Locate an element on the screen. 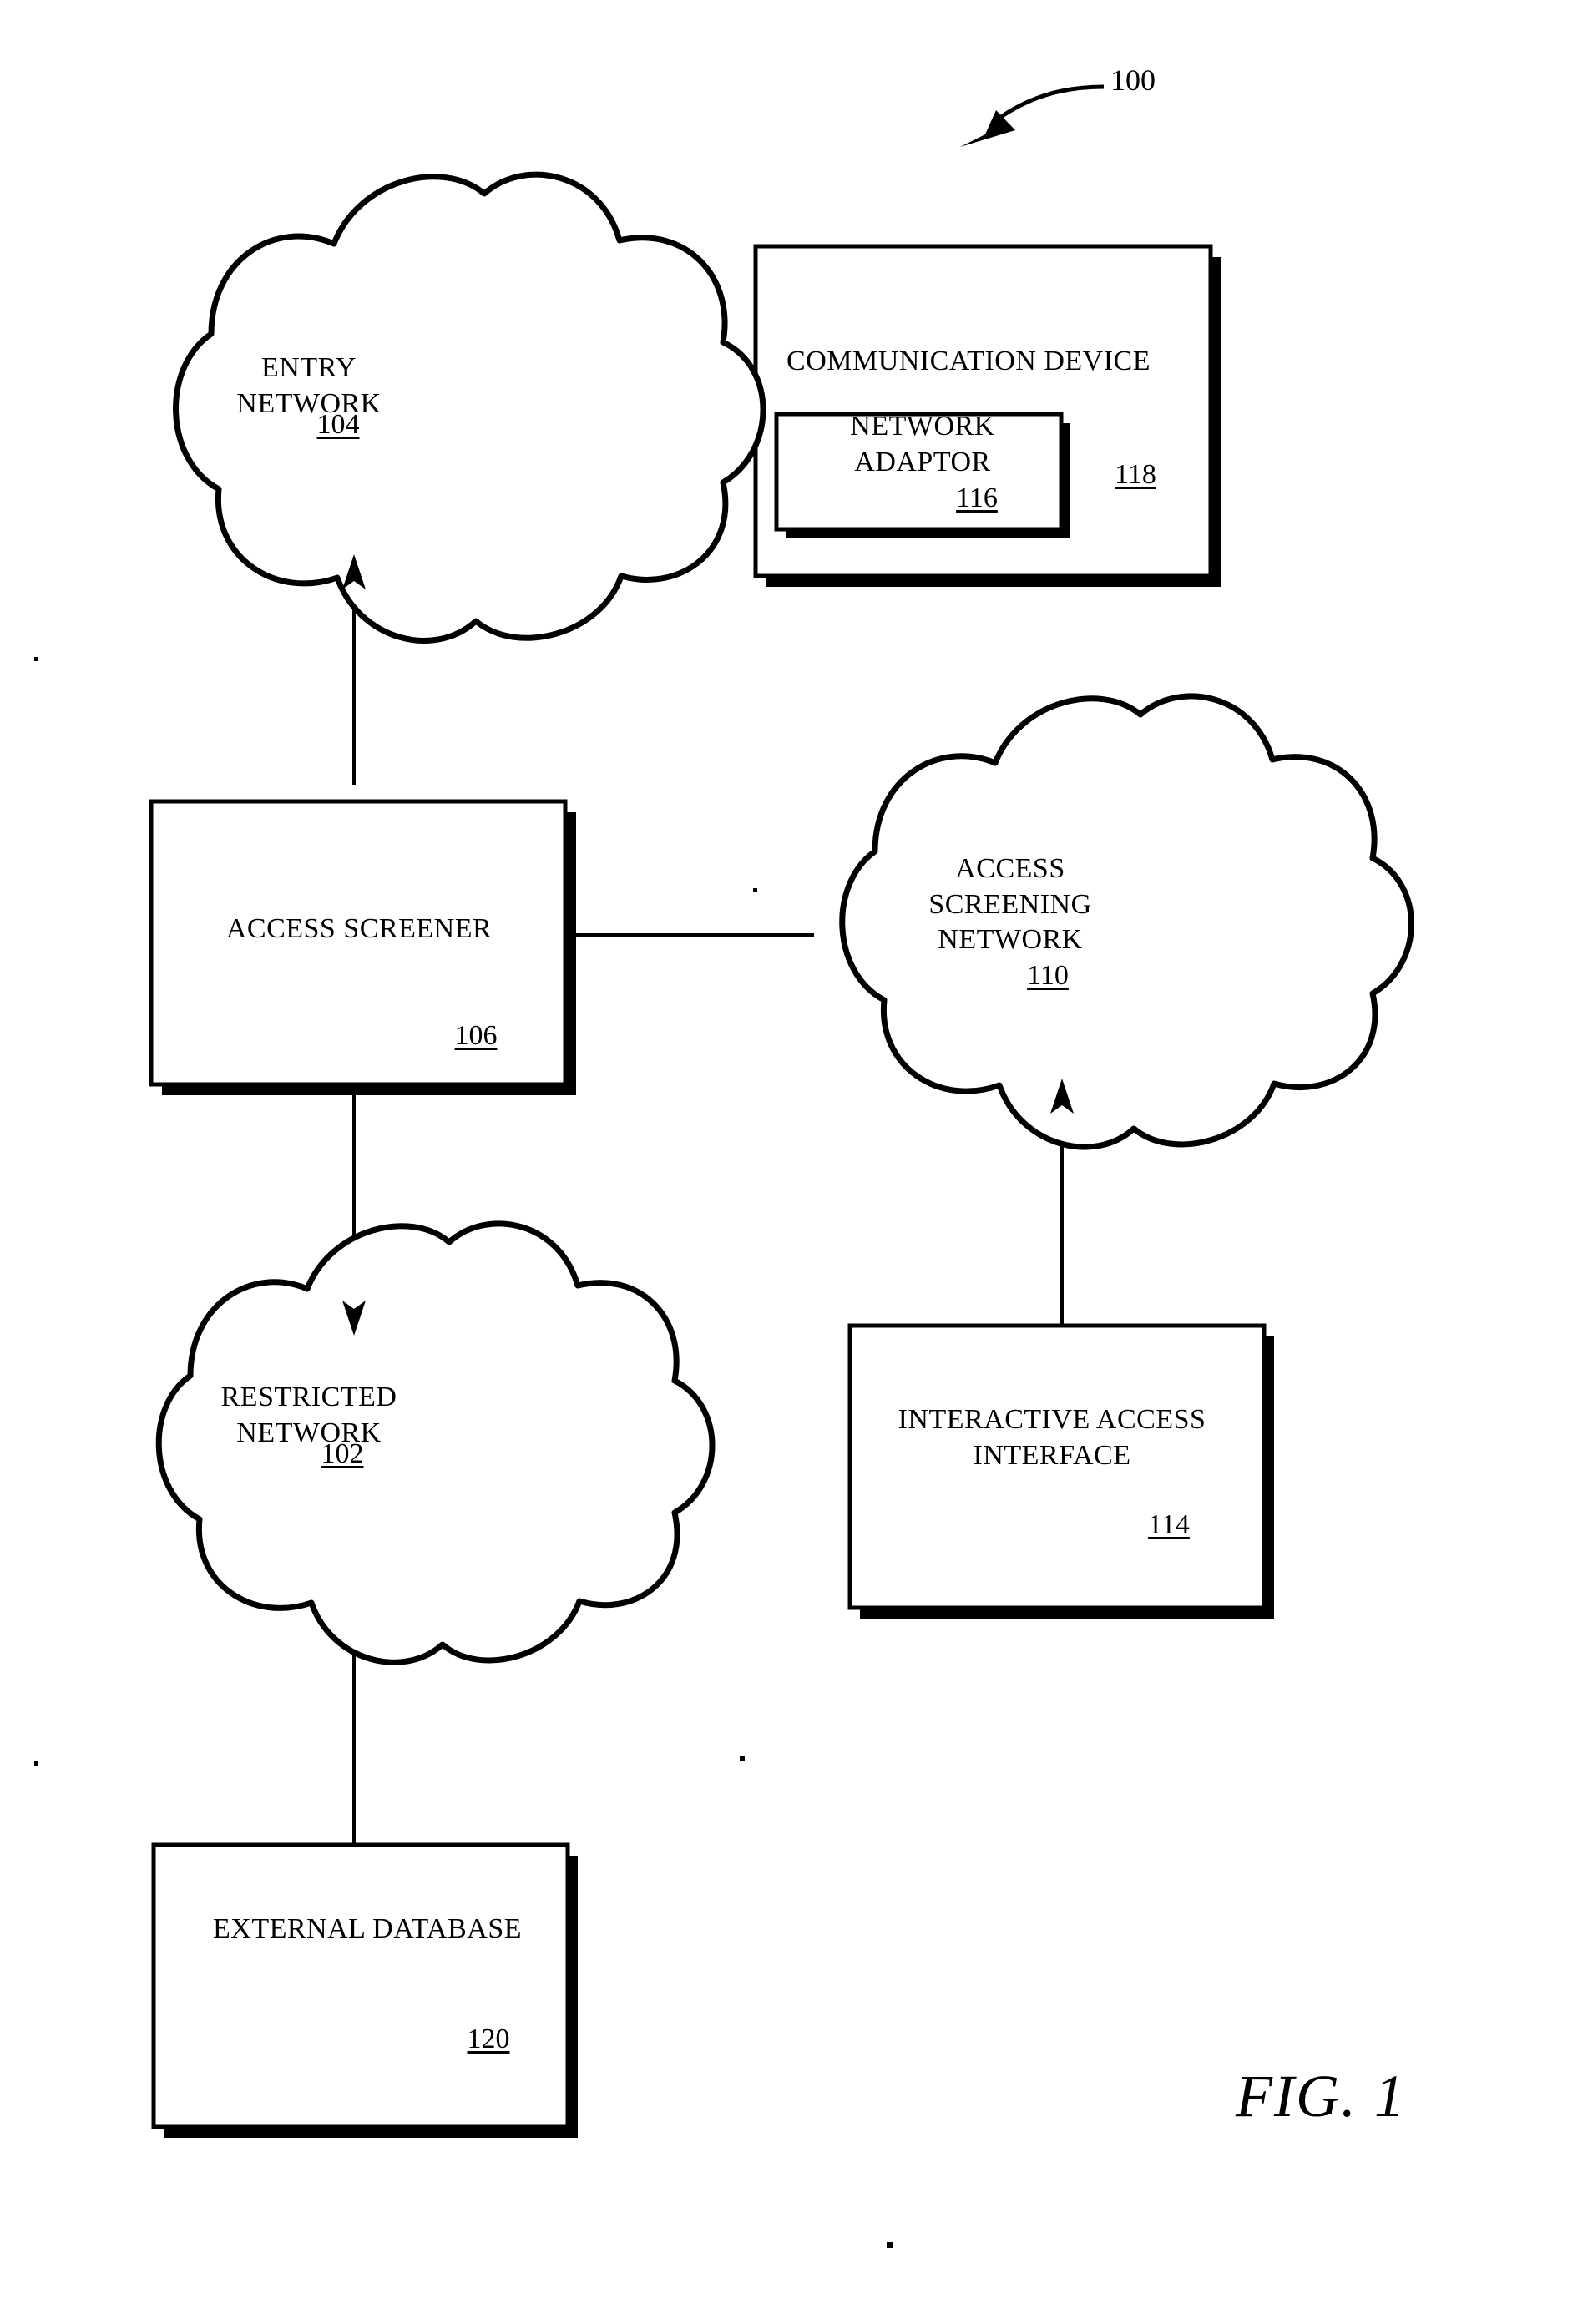 The width and height of the screenshot is (1588, 2324). network-adaptor-label: NETWORK ADAPTOR is located at coordinates (923, 444).